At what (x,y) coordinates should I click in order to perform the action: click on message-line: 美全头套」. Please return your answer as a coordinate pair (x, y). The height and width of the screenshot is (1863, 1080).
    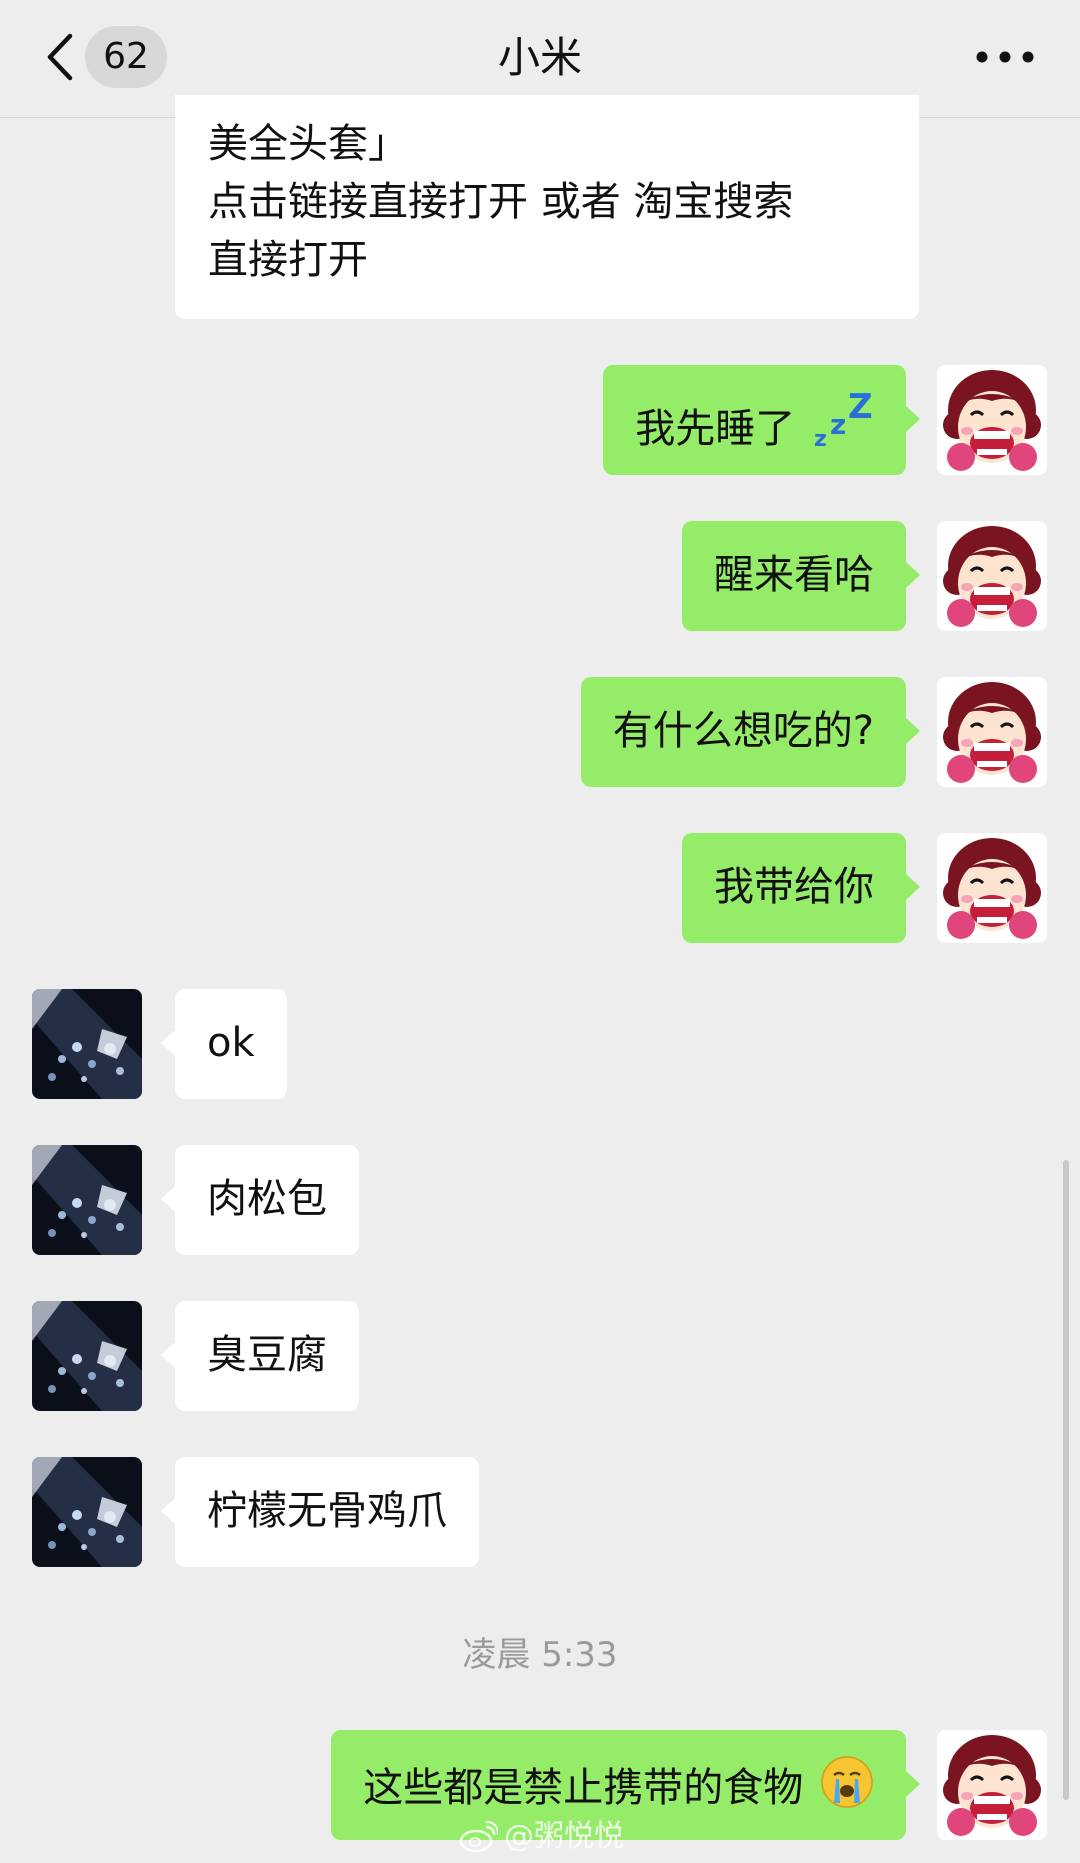
    Looking at the image, I should click on (308, 144).